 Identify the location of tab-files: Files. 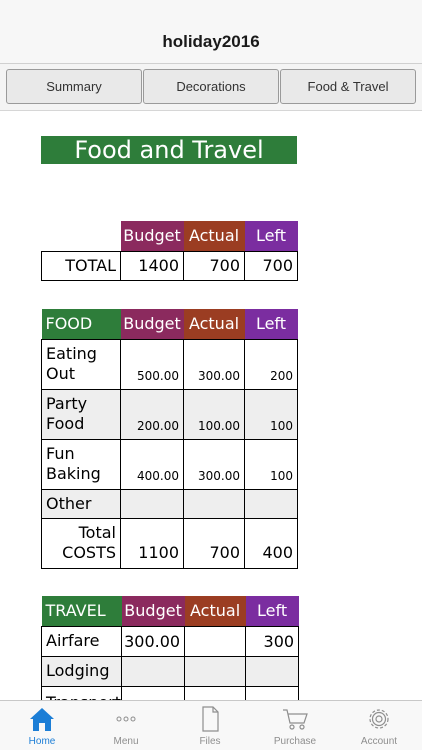
(210, 725).